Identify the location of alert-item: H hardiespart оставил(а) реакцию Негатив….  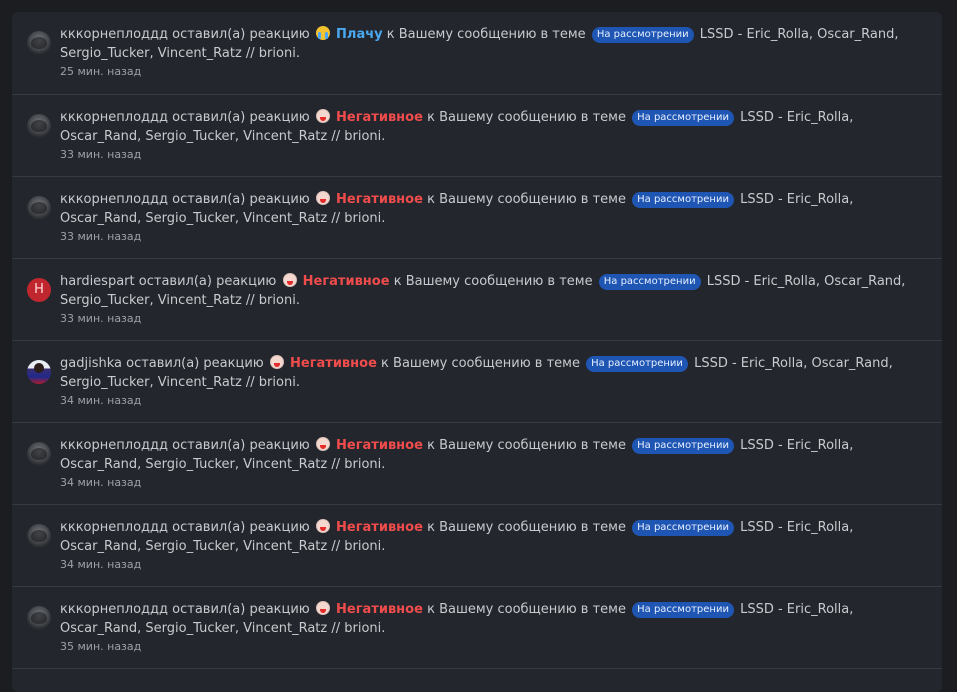
(477, 300).